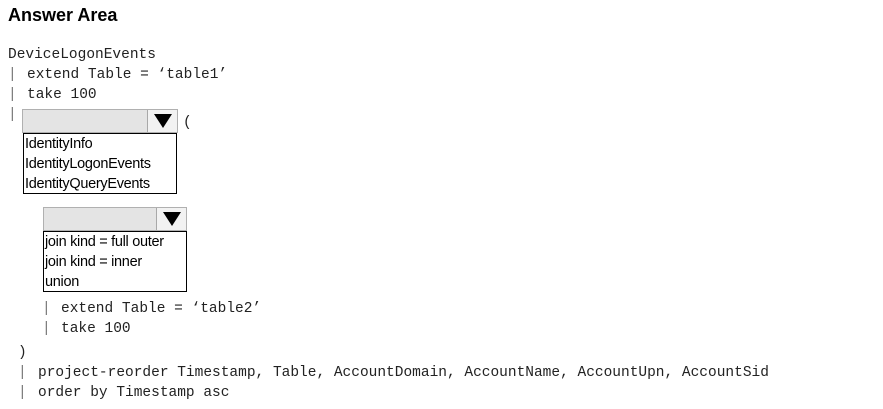 The image size is (883, 409). I want to click on code-take-100-sub: take 100, so click(96, 329).